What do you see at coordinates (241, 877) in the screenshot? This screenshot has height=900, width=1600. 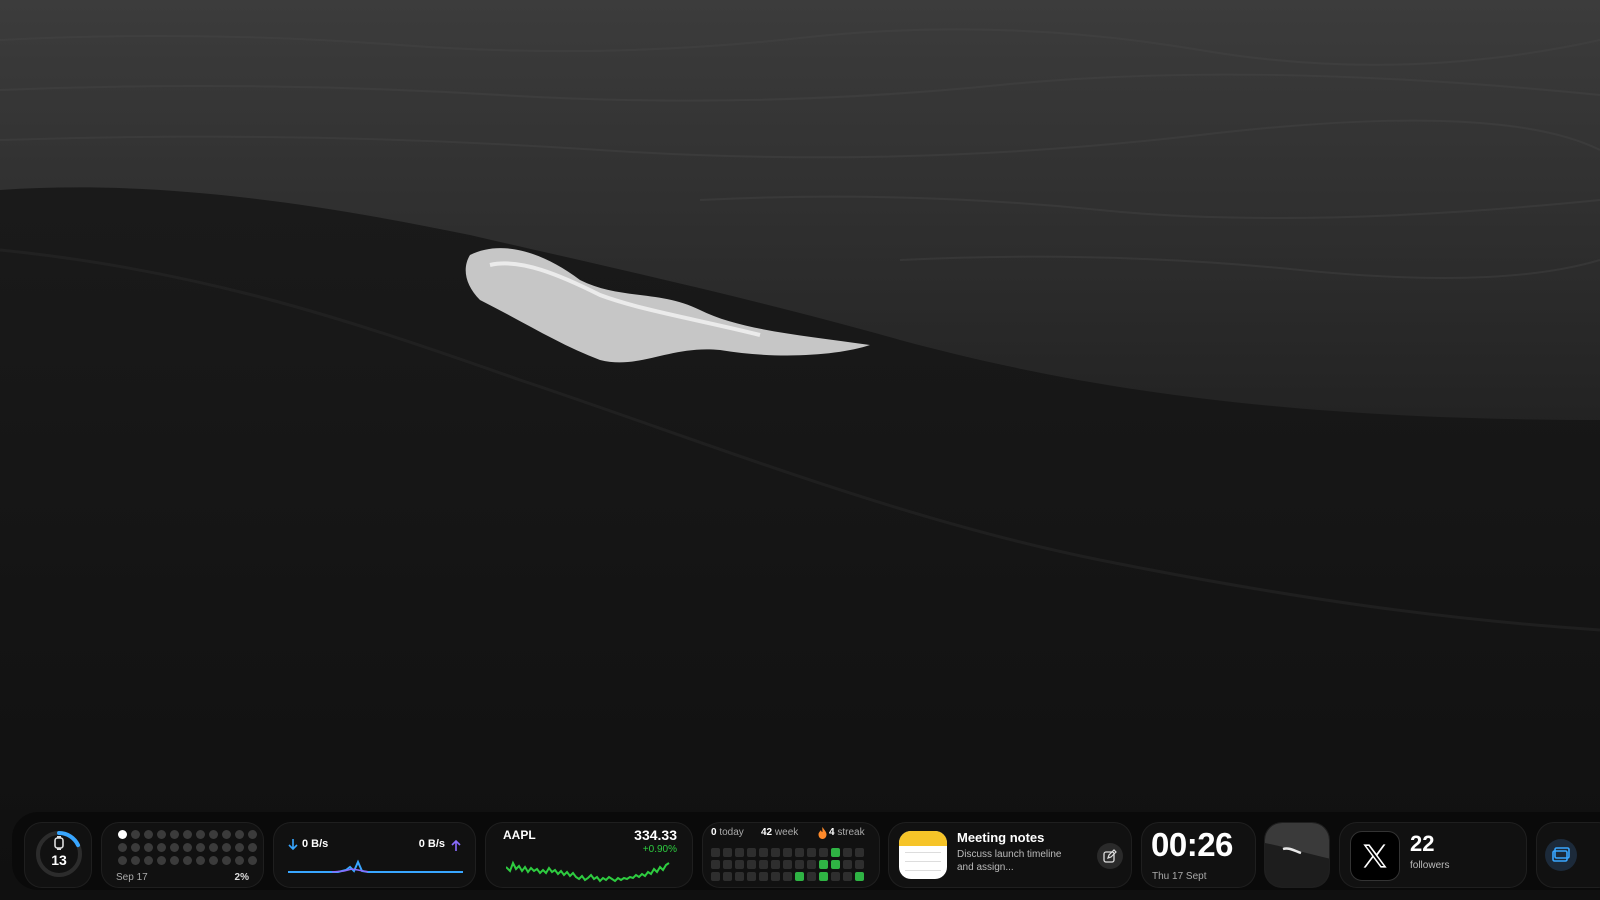 I see `year-percent: 2%` at bounding box center [241, 877].